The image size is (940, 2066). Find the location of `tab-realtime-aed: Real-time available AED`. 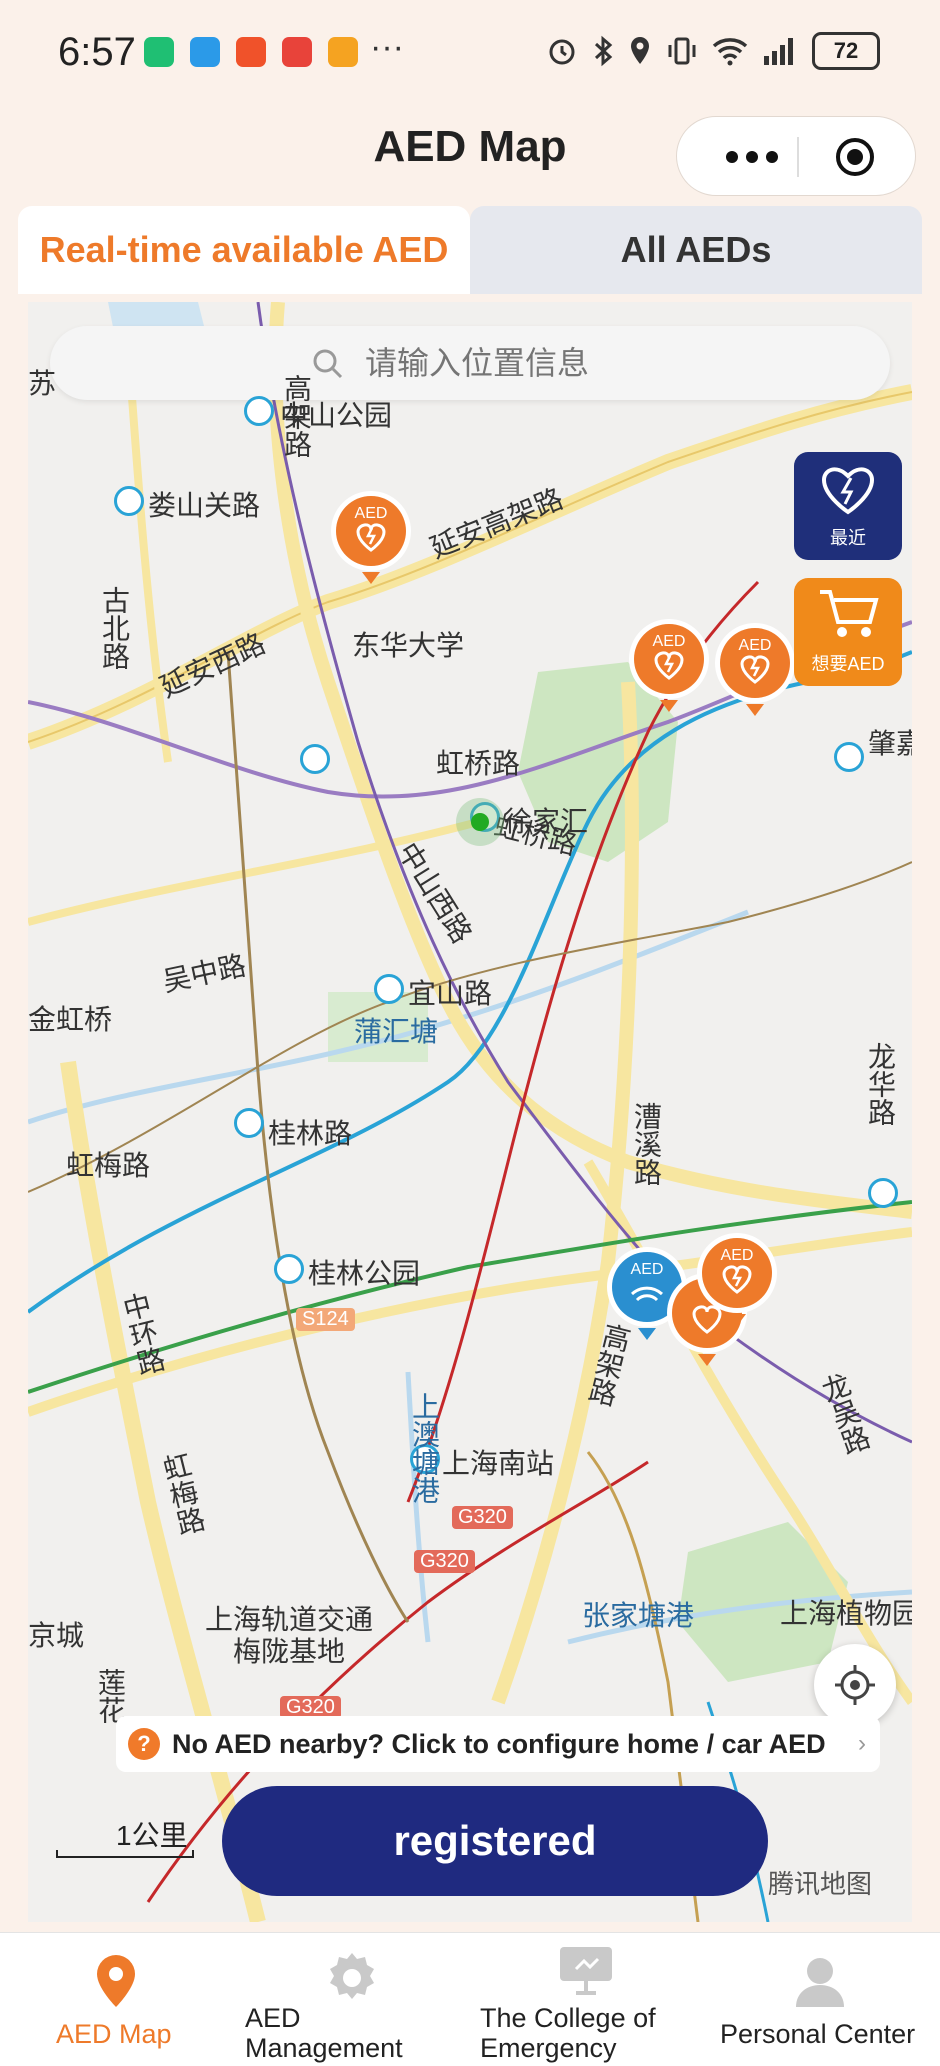

tab-realtime-aed: Real-time available AED is located at coordinates (244, 250).